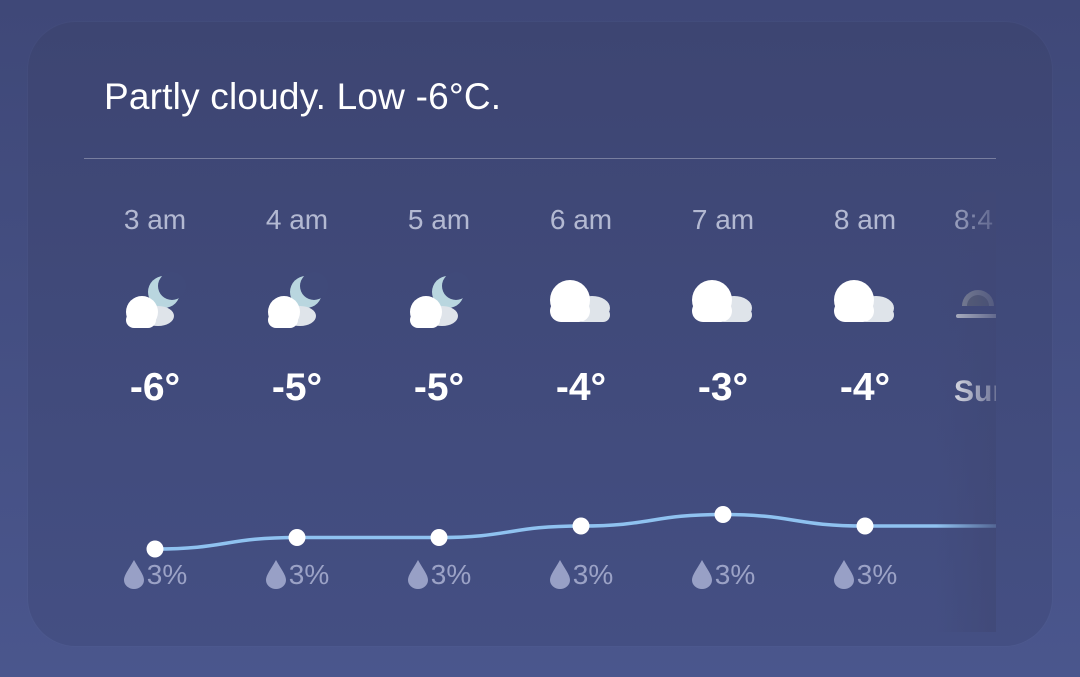 The image size is (1080, 677). Describe the element at coordinates (155, 219) in the screenshot. I see `hour-time: 3 am` at that location.